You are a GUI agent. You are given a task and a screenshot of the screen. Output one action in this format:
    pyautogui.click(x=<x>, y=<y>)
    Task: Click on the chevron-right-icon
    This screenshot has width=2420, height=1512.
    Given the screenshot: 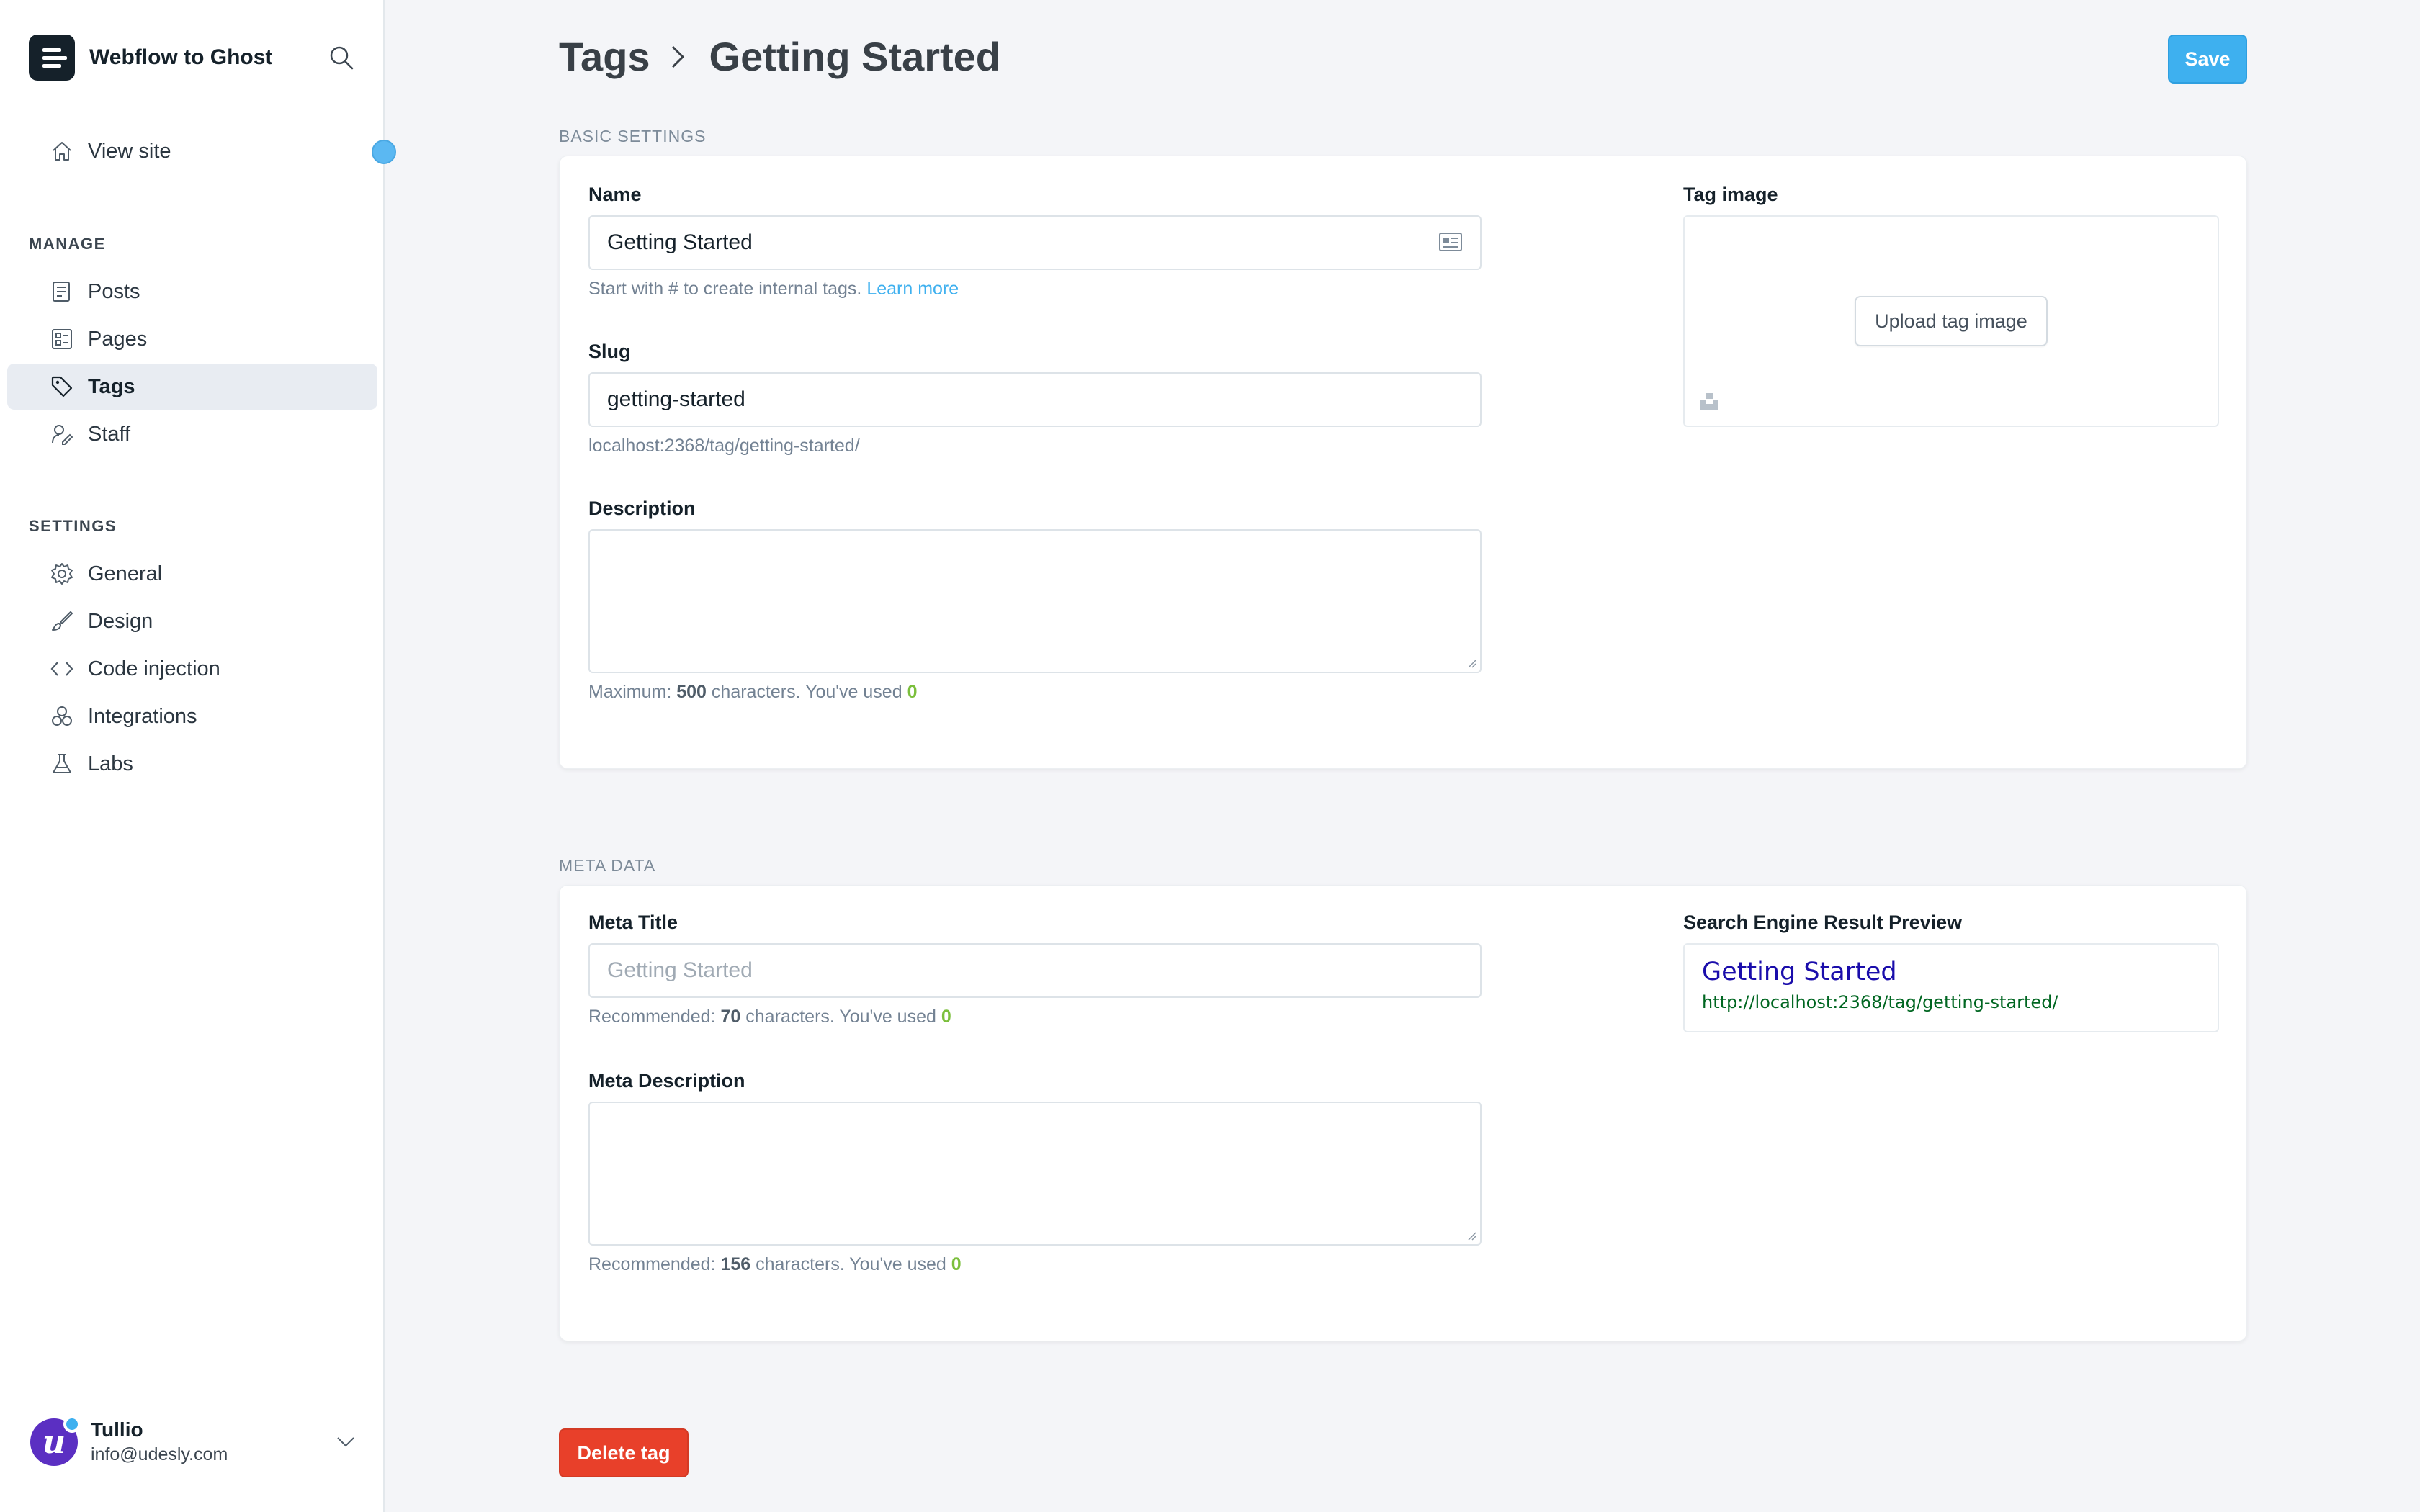 What is the action you would take?
    pyautogui.click(x=677, y=56)
    